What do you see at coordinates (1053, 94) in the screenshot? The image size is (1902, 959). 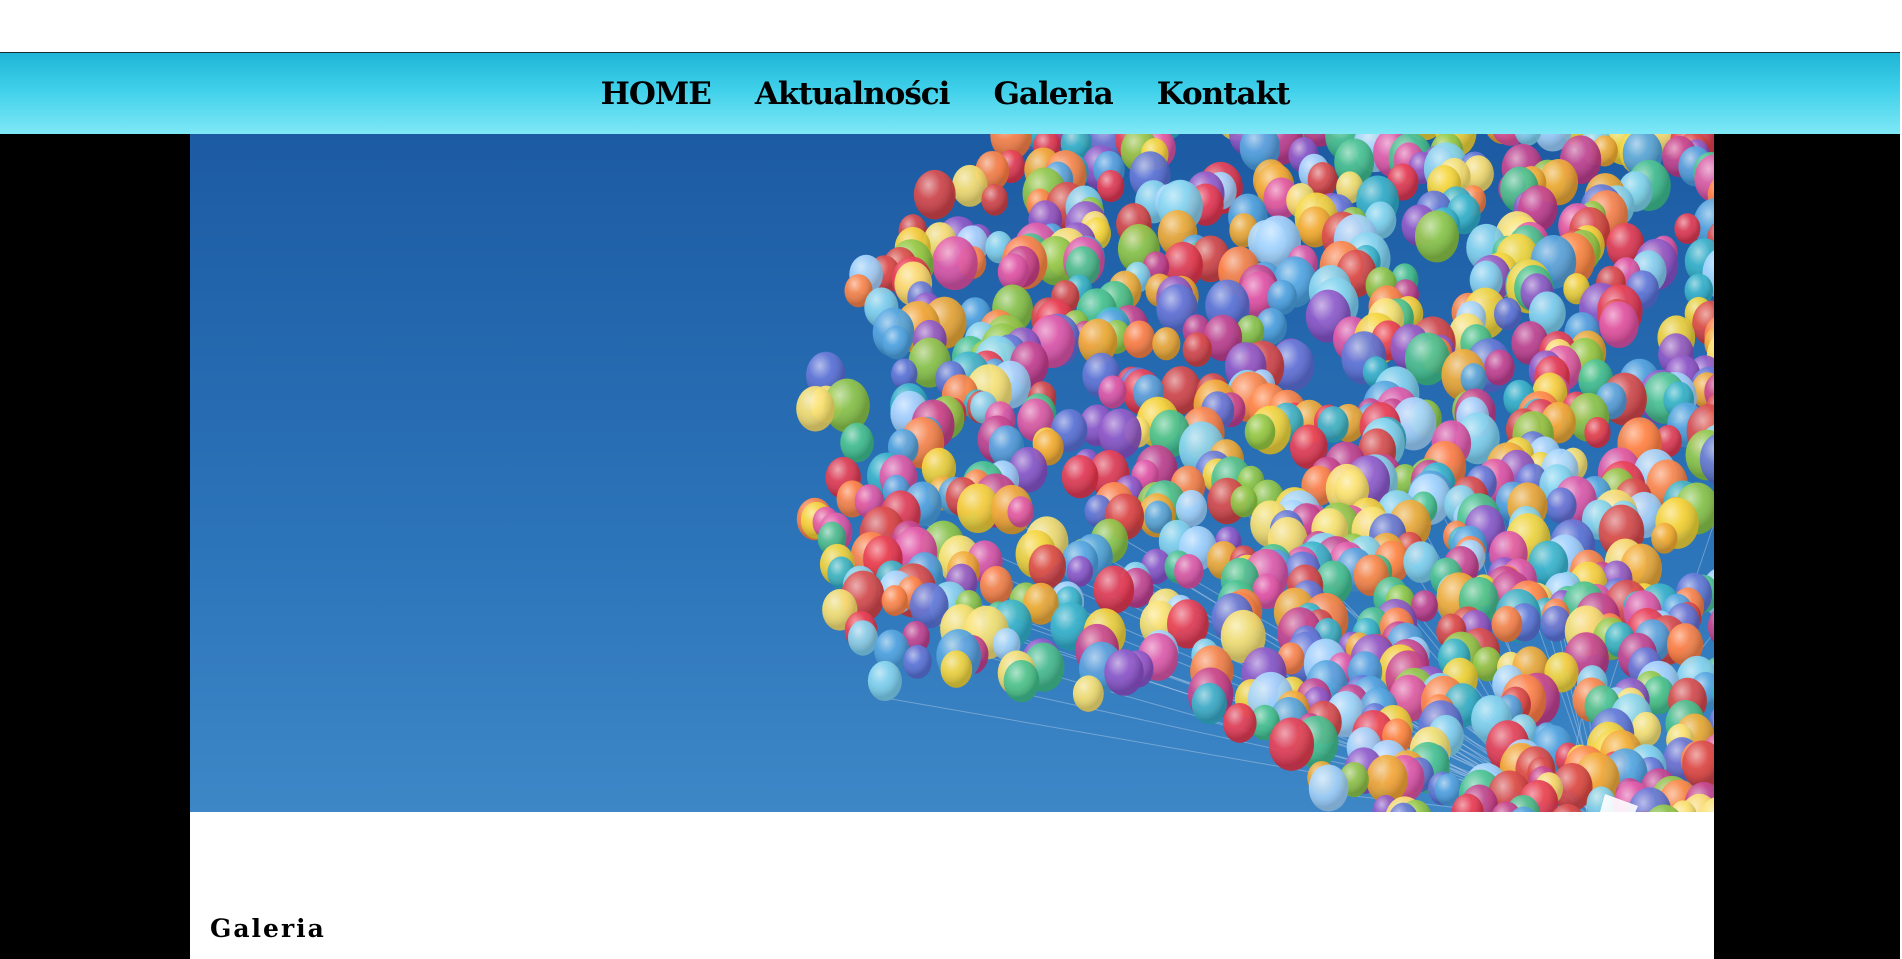 I see `nav-link-galeria: Galeria` at bounding box center [1053, 94].